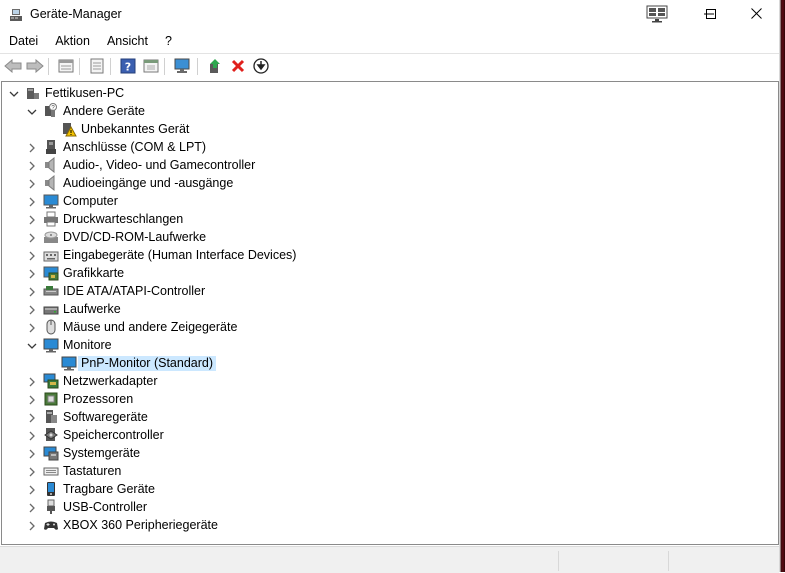  Describe the element at coordinates (711, 15) in the screenshot. I see `maximize-button` at that location.